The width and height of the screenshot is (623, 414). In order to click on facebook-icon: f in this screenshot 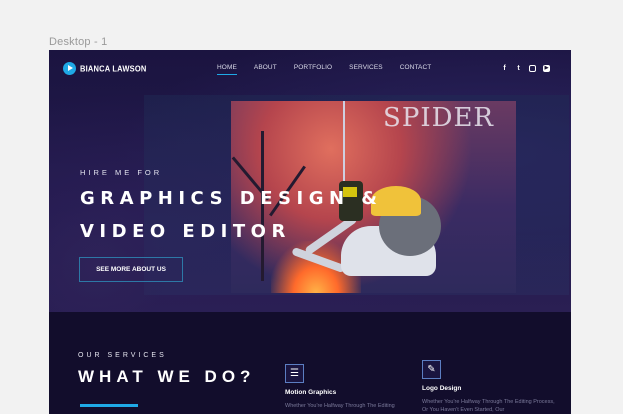, I will do `click(504, 68)`.